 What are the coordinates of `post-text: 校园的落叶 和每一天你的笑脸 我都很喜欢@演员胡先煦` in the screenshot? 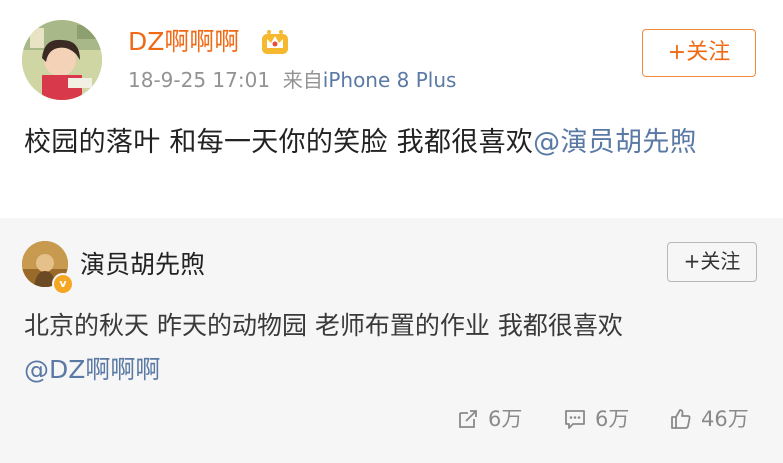 It's located at (391, 142).